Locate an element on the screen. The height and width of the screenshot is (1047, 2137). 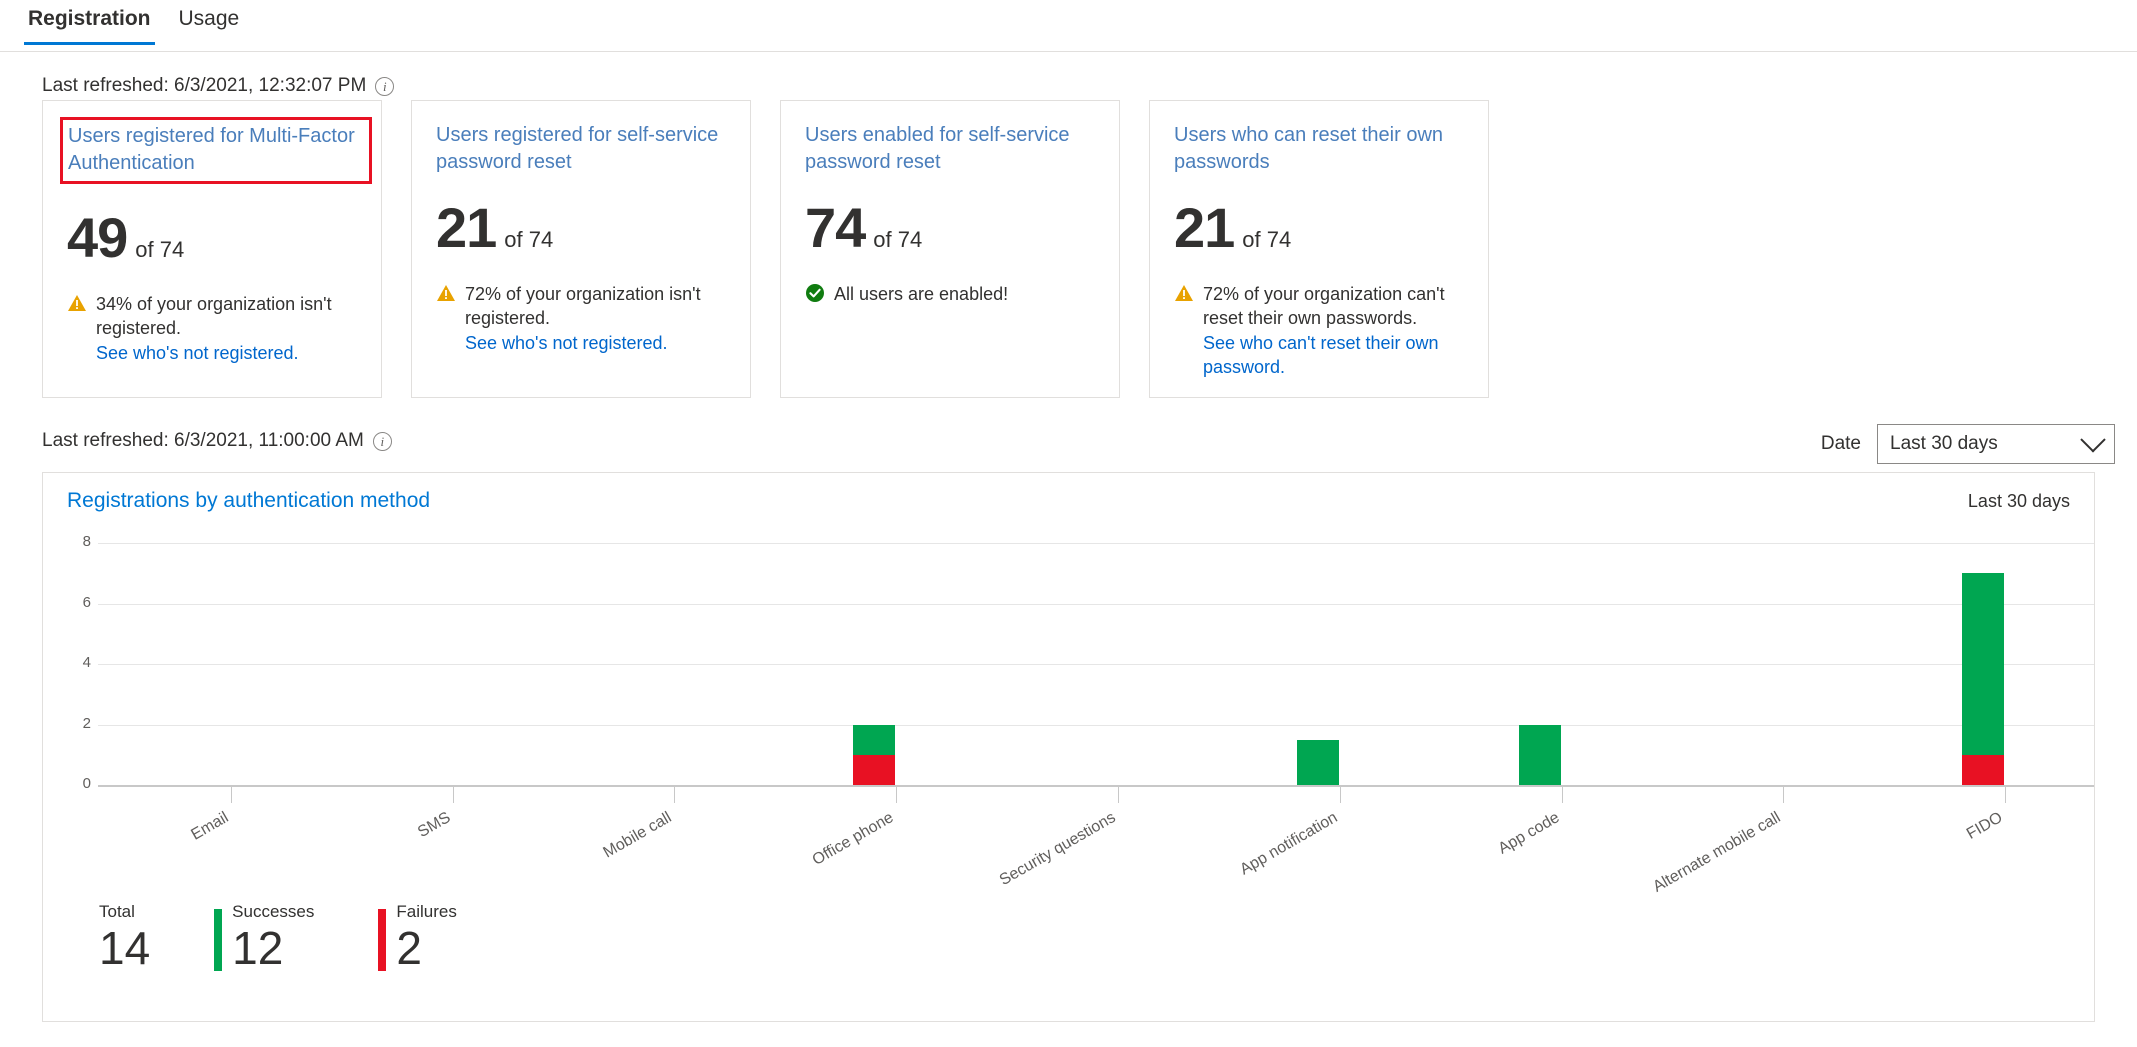
date-range-dropdown: Last 30 days is located at coordinates (1996, 444).